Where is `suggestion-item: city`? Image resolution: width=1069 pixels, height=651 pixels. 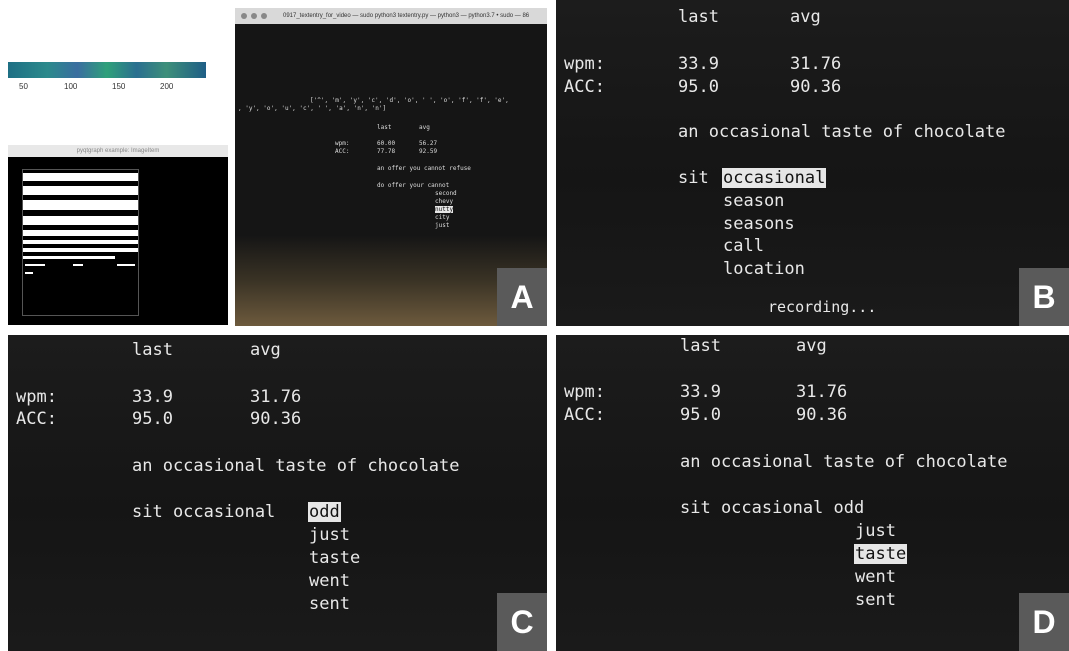 suggestion-item: city is located at coordinates (442, 217).